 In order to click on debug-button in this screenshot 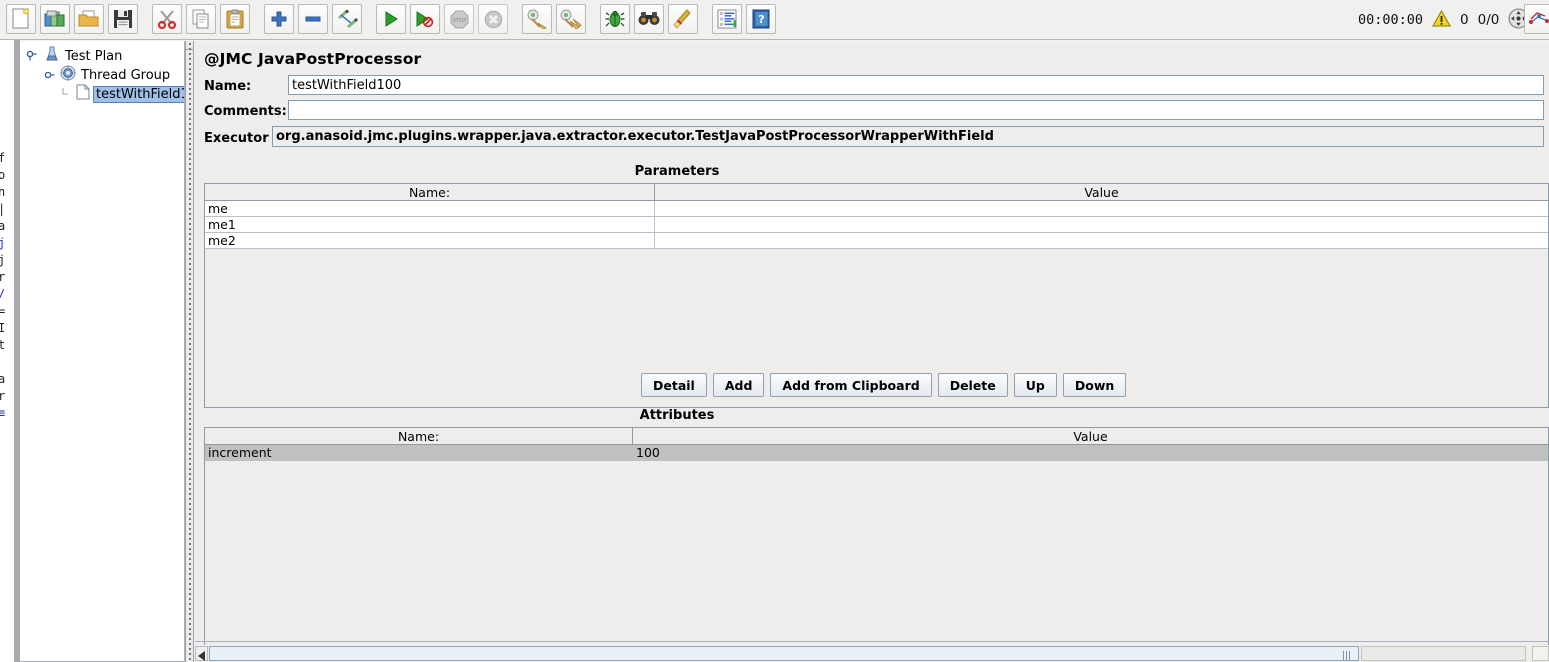, I will do `click(615, 19)`.